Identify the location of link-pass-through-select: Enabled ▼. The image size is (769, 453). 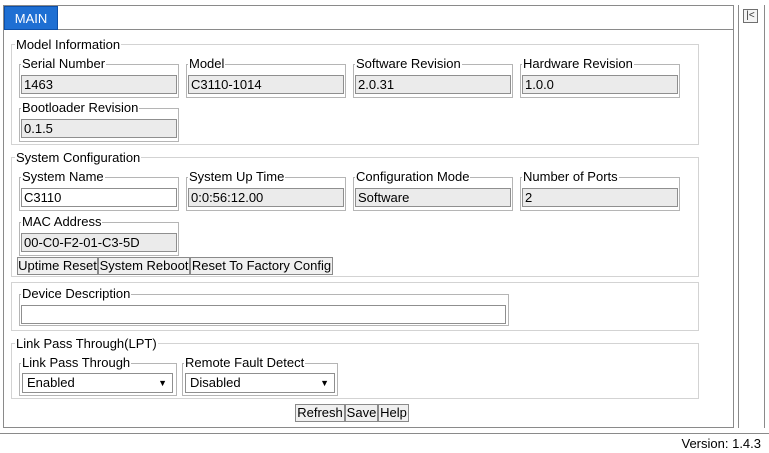
(97, 383).